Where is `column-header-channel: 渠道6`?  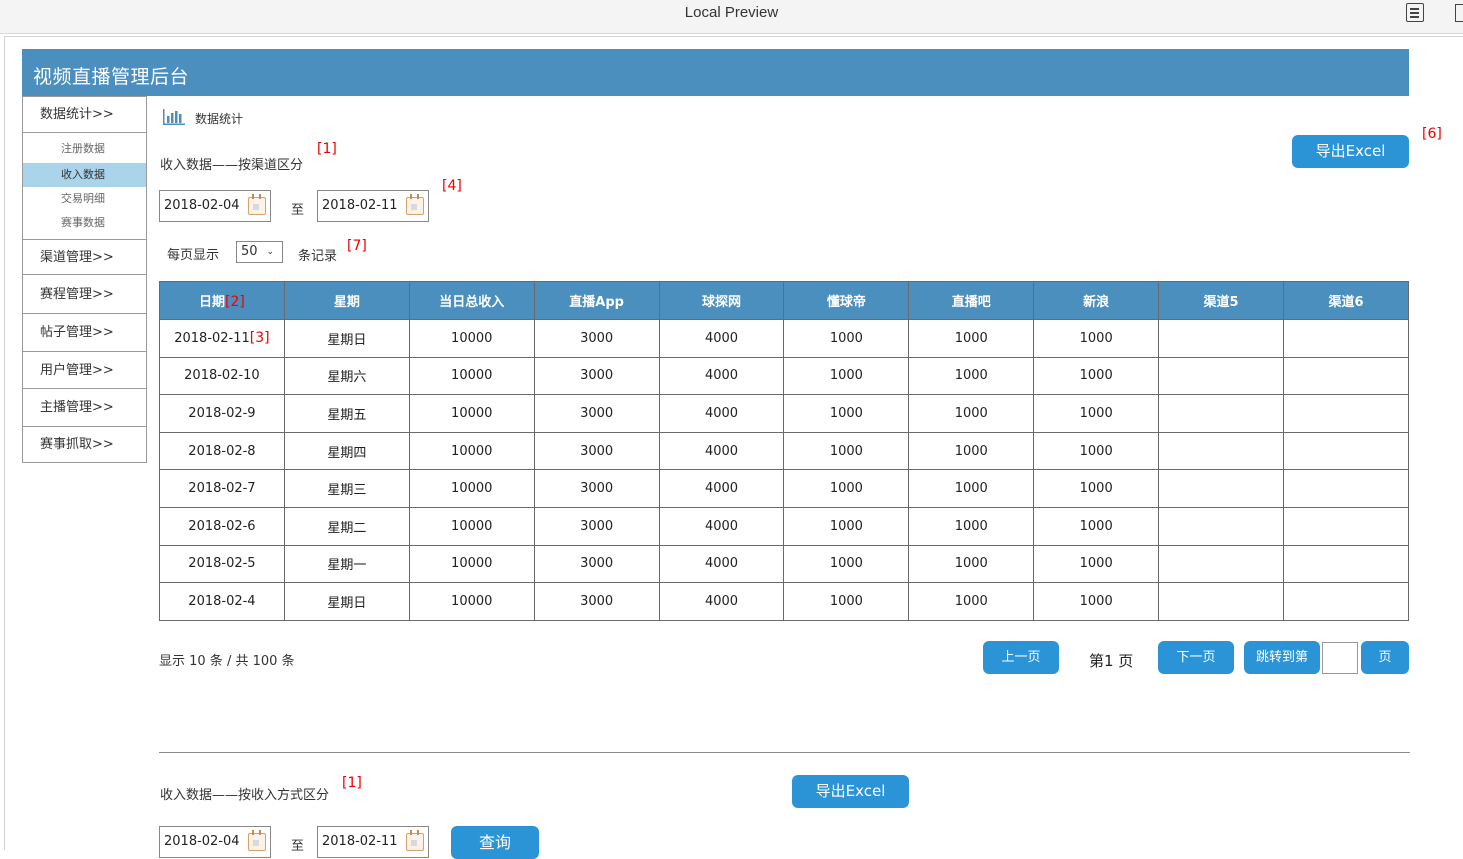 column-header-channel: 渠道6 is located at coordinates (1346, 300).